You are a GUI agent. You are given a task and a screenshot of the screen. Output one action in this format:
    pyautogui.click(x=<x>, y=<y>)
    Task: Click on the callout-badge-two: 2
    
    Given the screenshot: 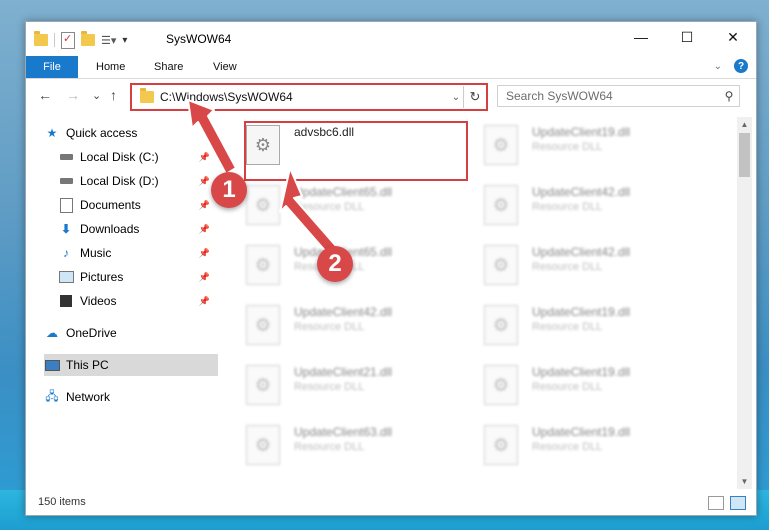 What is the action you would take?
    pyautogui.click(x=335, y=264)
    